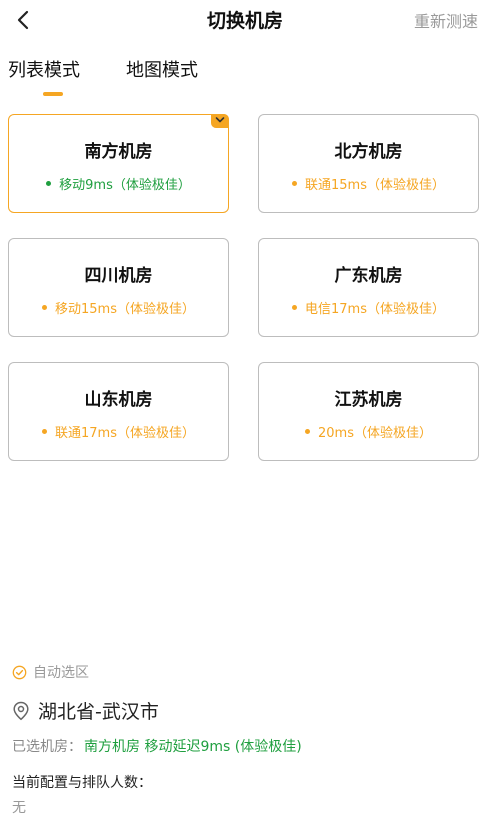 This screenshot has height=823, width=490. I want to click on room-name: 北方机房, so click(368, 152).